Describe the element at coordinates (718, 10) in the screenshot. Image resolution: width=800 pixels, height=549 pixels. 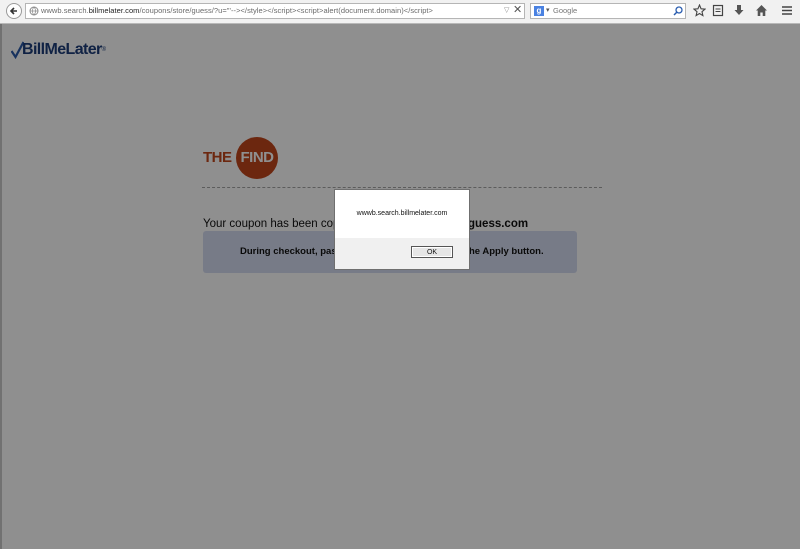
I see `bookmarks-menu-icon` at that location.